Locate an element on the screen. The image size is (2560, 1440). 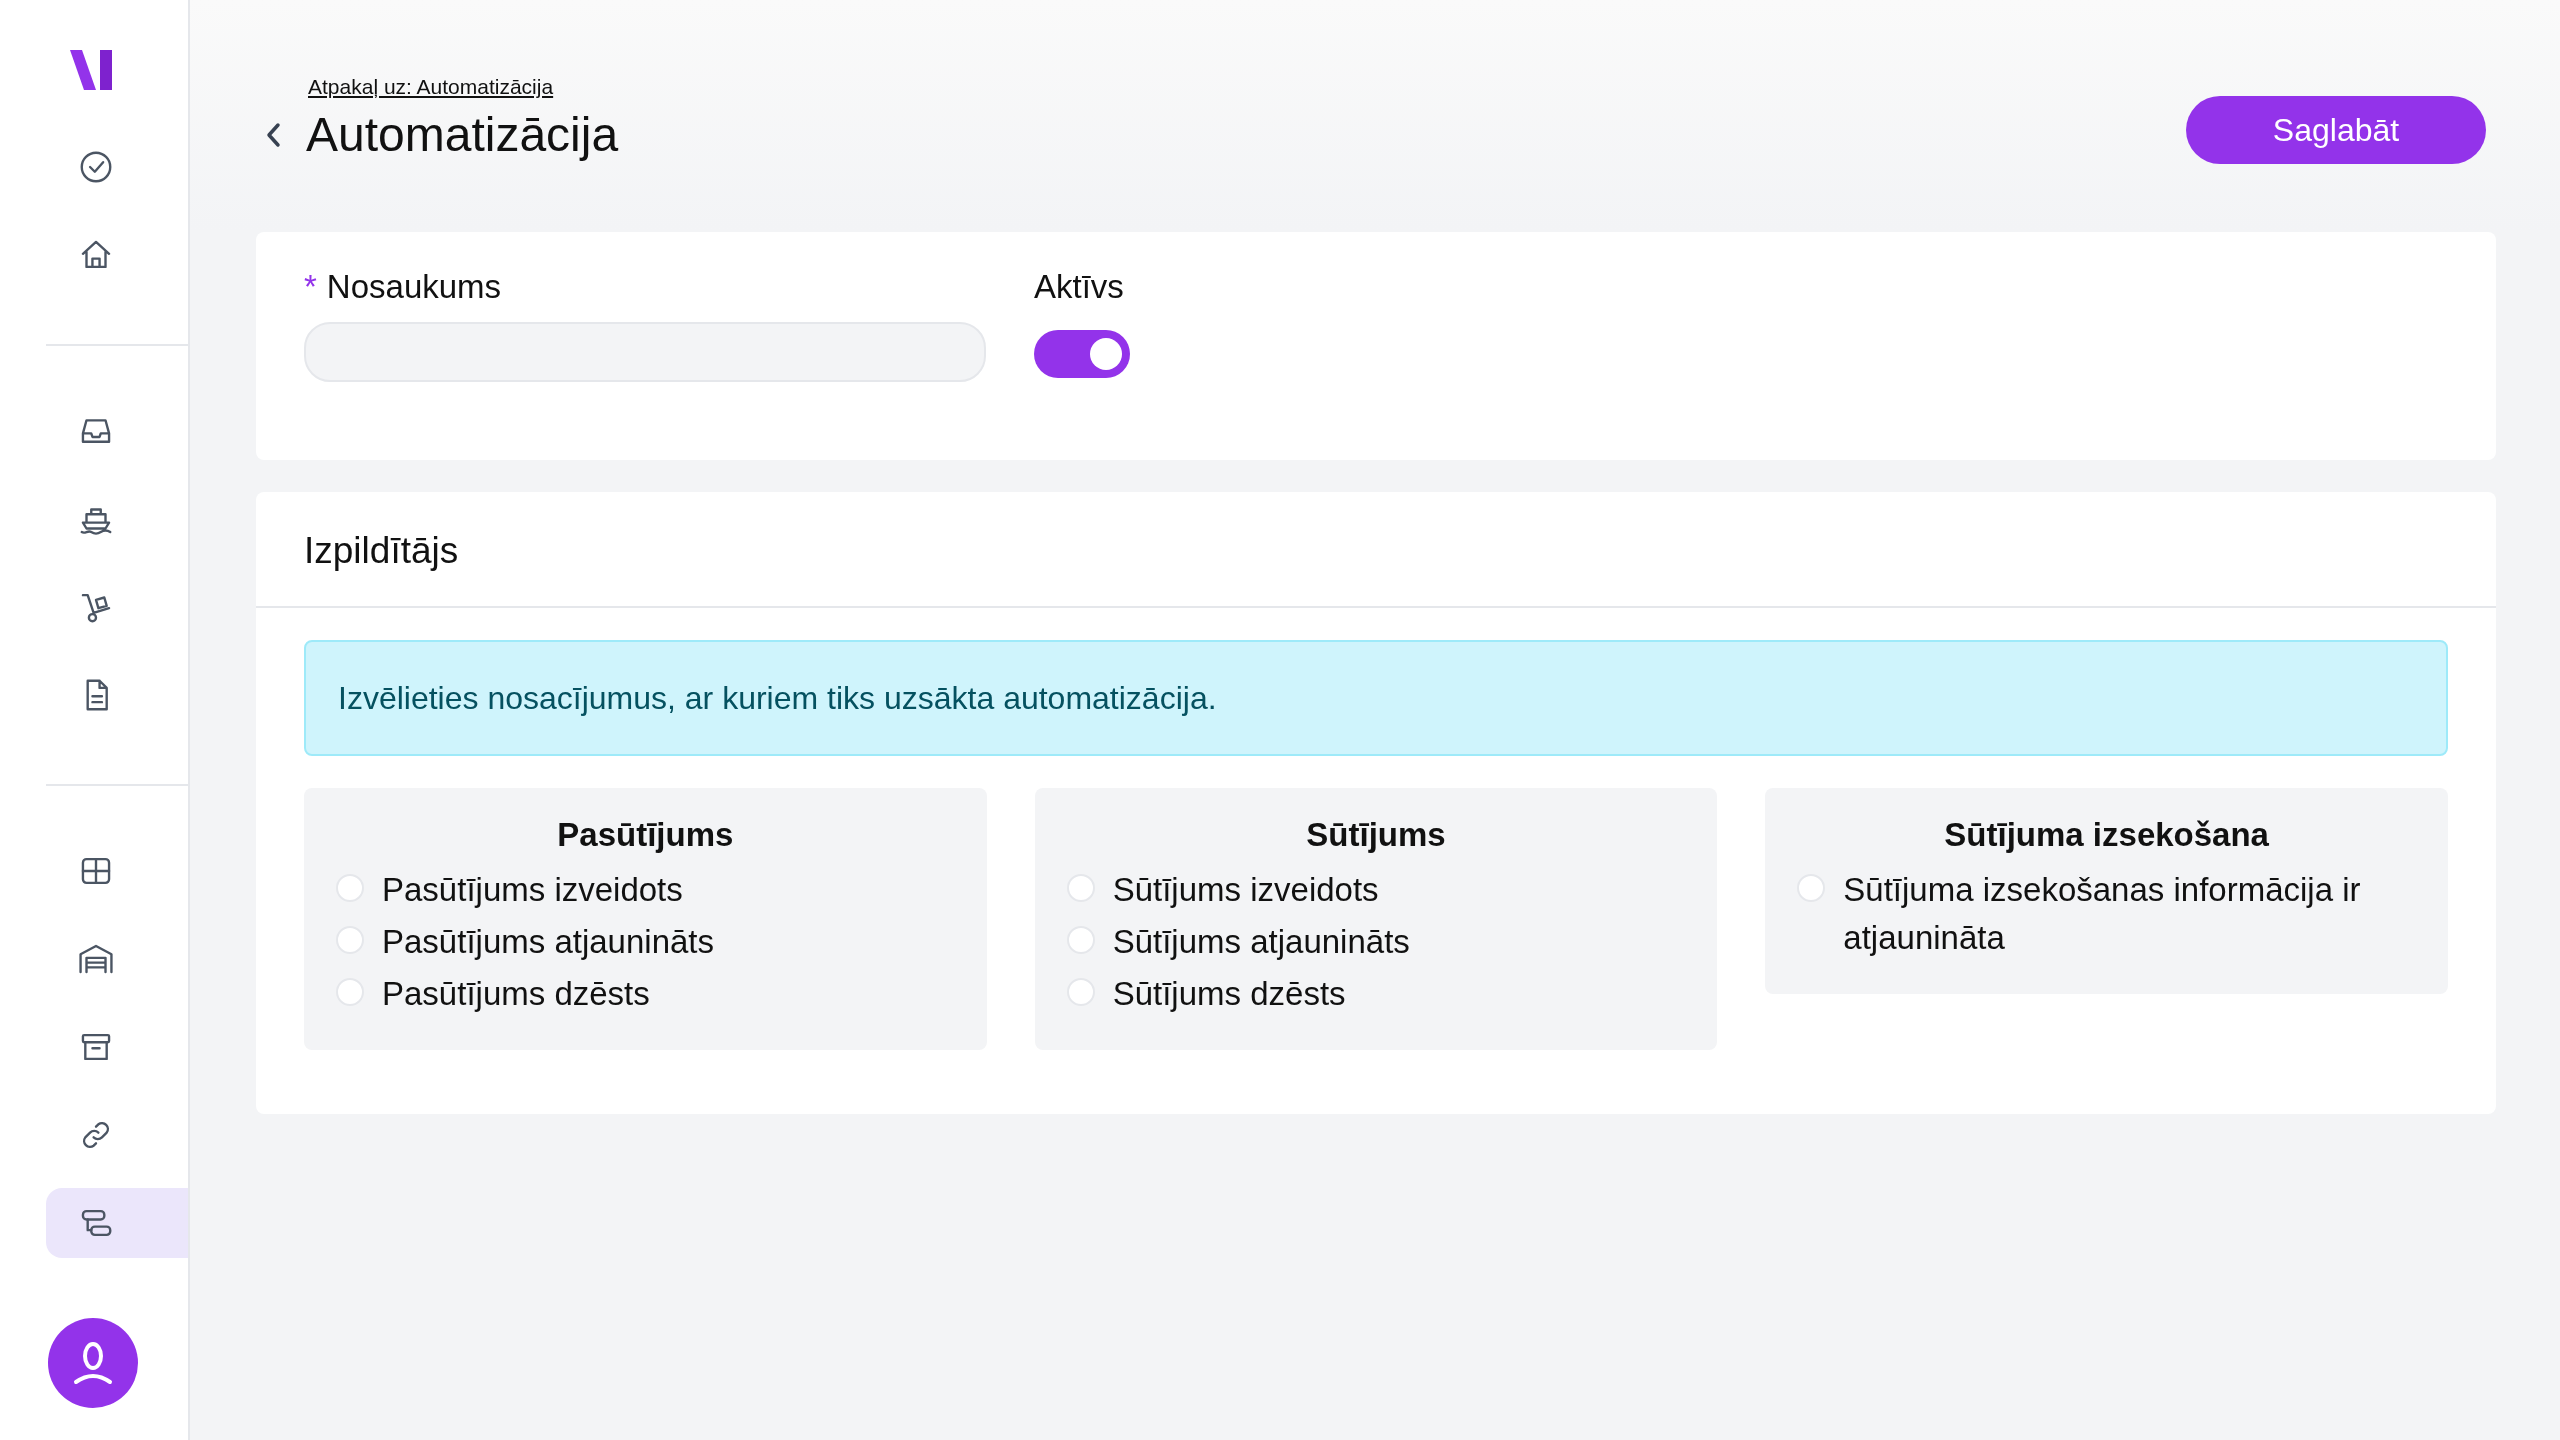
breadcrumb-link: Atpakaļ uz: Automatizācija is located at coordinates (463, 87).